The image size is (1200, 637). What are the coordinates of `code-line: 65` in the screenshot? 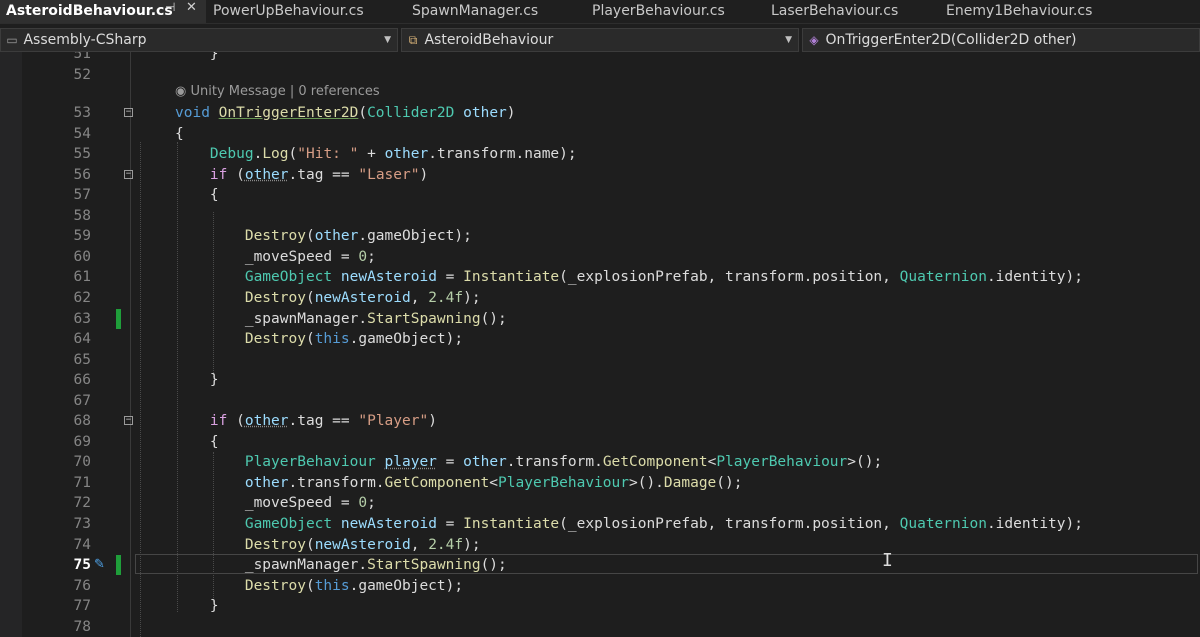 It's located at (600, 360).